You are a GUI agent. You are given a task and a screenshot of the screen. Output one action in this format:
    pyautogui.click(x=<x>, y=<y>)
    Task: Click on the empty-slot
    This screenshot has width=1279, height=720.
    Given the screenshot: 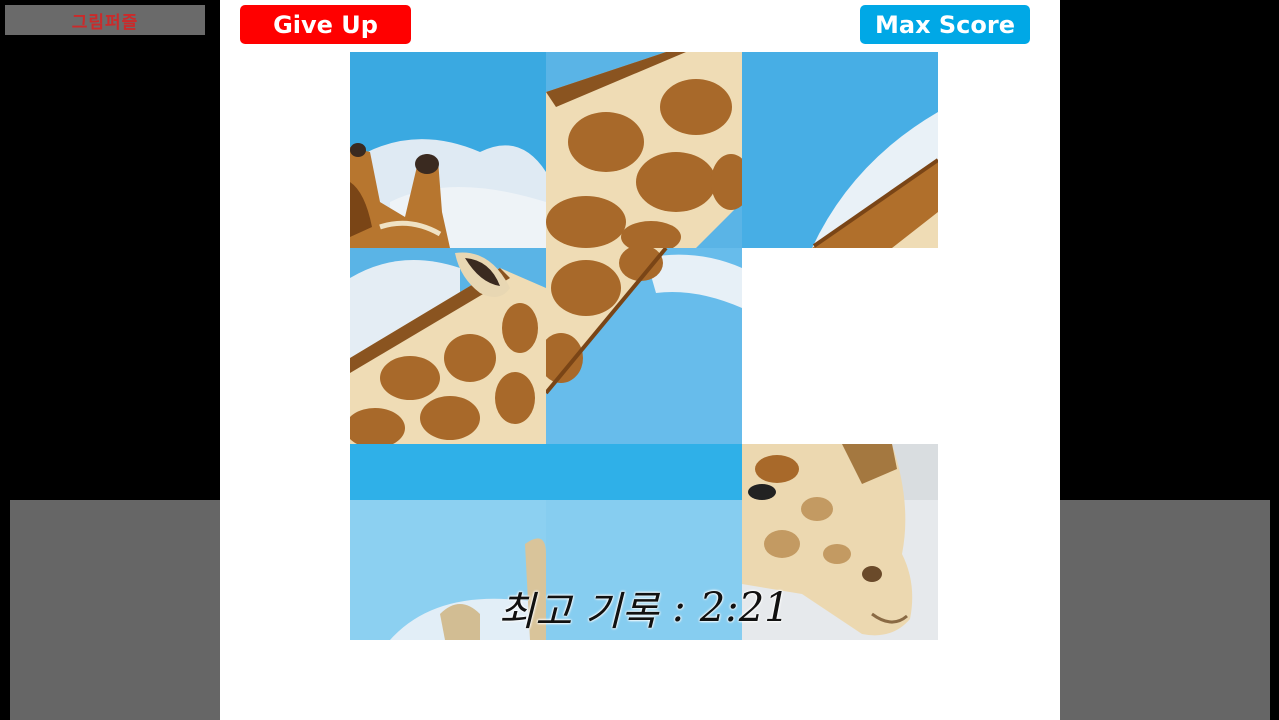 What is the action you would take?
    pyautogui.click(x=840, y=346)
    